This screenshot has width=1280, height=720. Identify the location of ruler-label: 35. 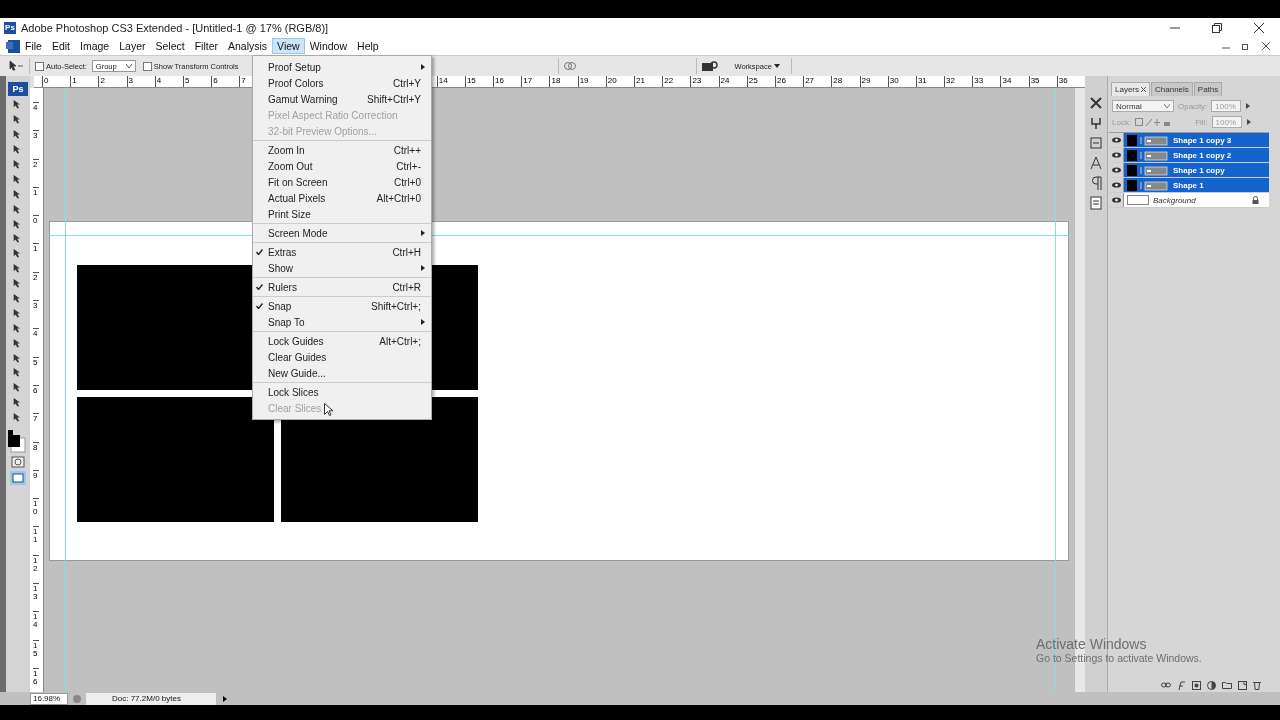
(1042, 81).